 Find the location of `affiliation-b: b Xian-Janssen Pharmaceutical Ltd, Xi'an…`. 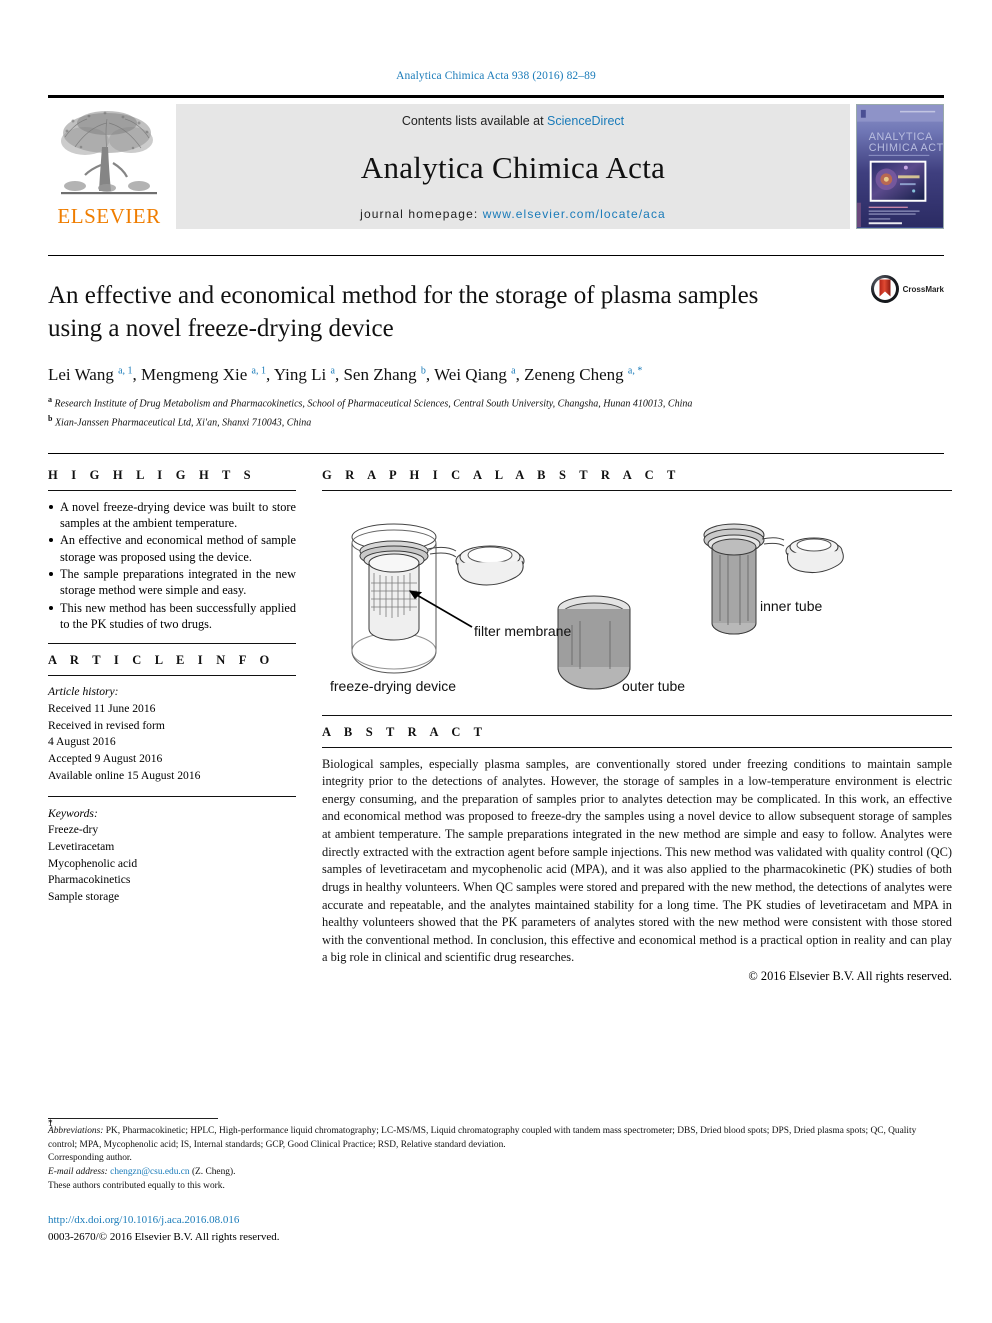

affiliation-b: b Xian-Janssen Pharmaceutical Ltd, Xi'an… is located at coordinates (180, 421).